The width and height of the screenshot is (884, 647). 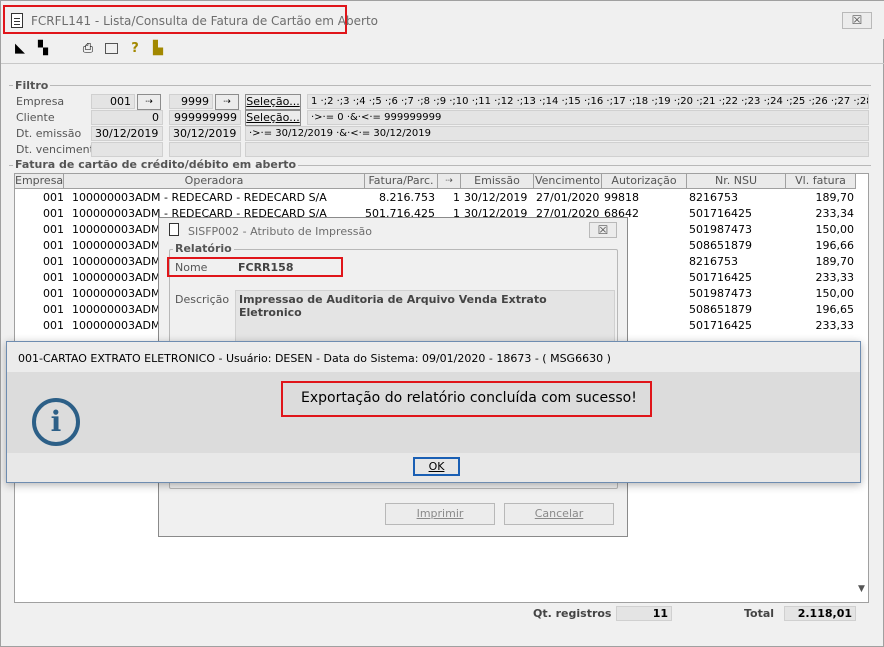 What do you see at coordinates (43, 49) in the screenshot?
I see `windows-icon: ▚` at bounding box center [43, 49].